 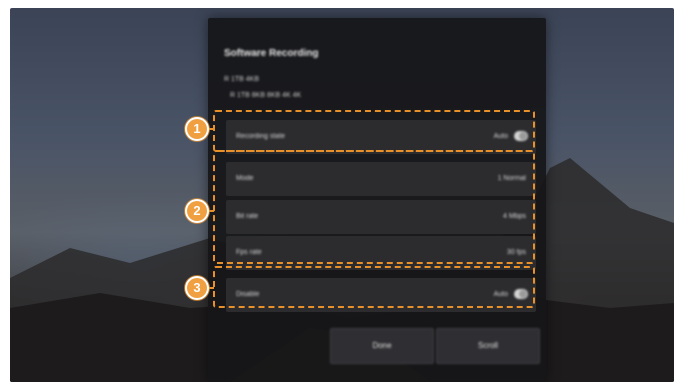 I want to click on dialog-info-line-2: R 1TB 8KB 8KB 4K 4K, so click(x=266, y=95).